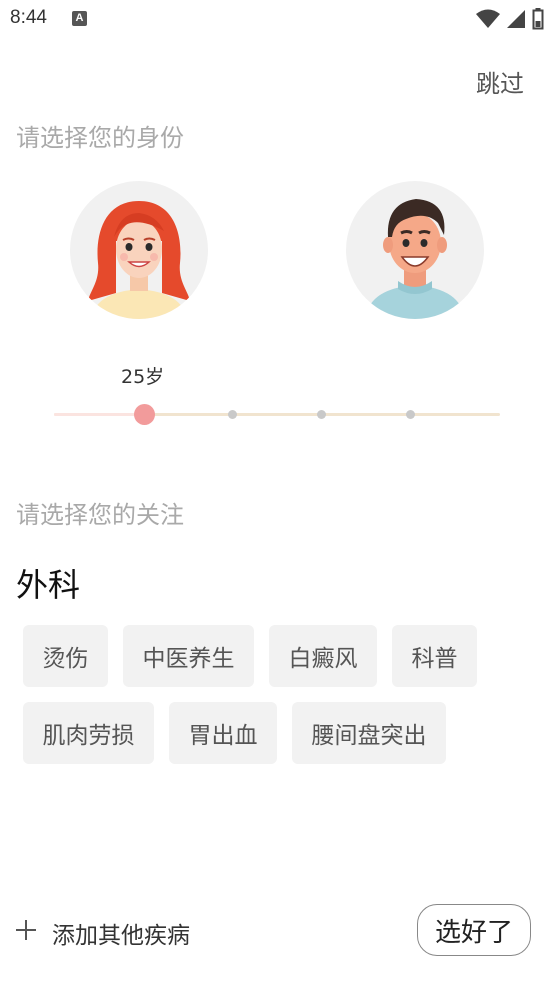 Image resolution: width=554 pixels, height=984 pixels. Describe the element at coordinates (121, 933) in the screenshot. I see `add-other-disease-button: 添加其他疾病` at that location.